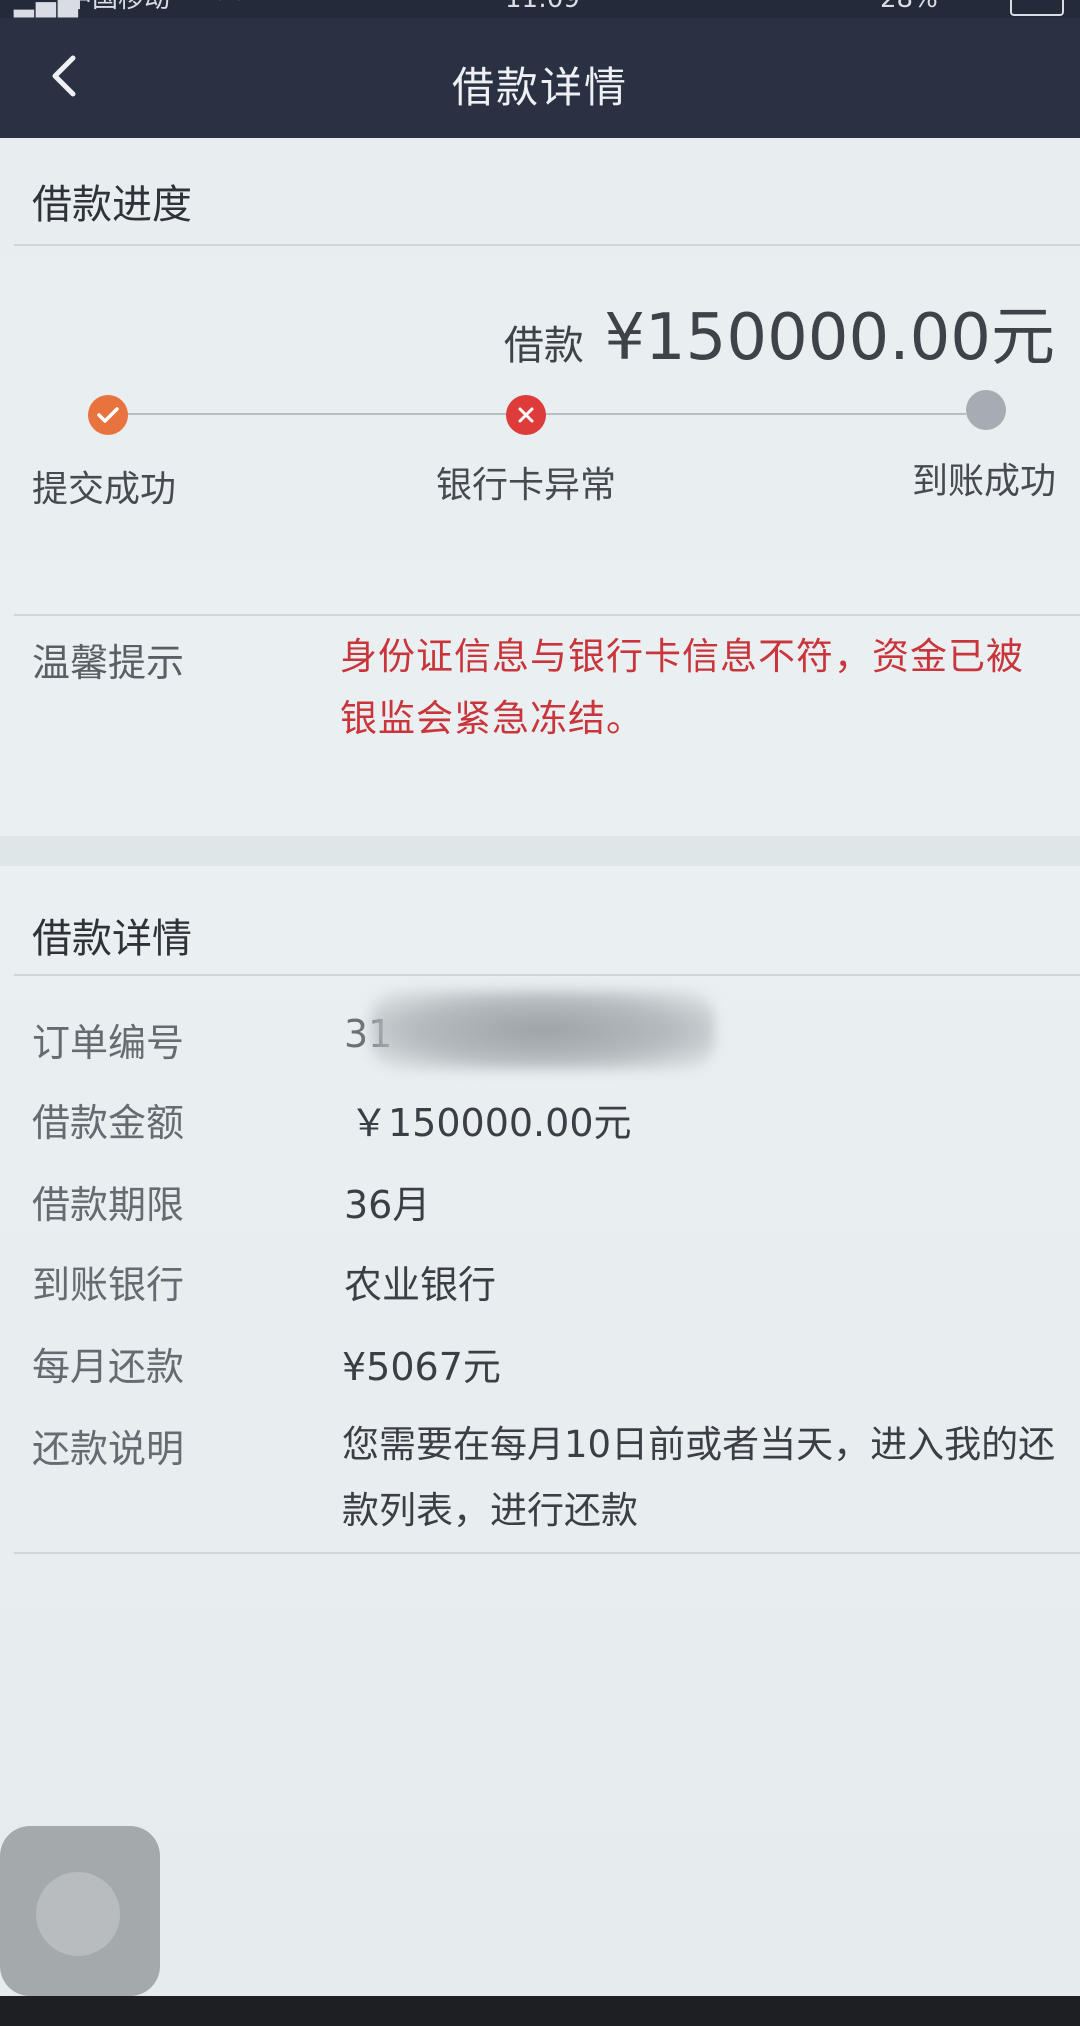  Describe the element at coordinates (108, 1205) in the screenshot. I see `detail-key: 借款期限` at that location.